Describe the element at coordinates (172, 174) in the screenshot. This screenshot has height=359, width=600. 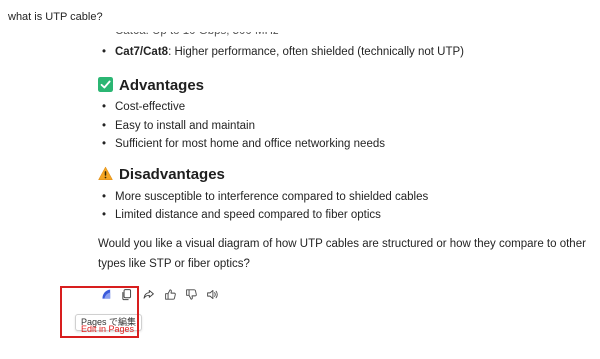
I see `disadvantages-heading-text: Disadvantages` at that location.